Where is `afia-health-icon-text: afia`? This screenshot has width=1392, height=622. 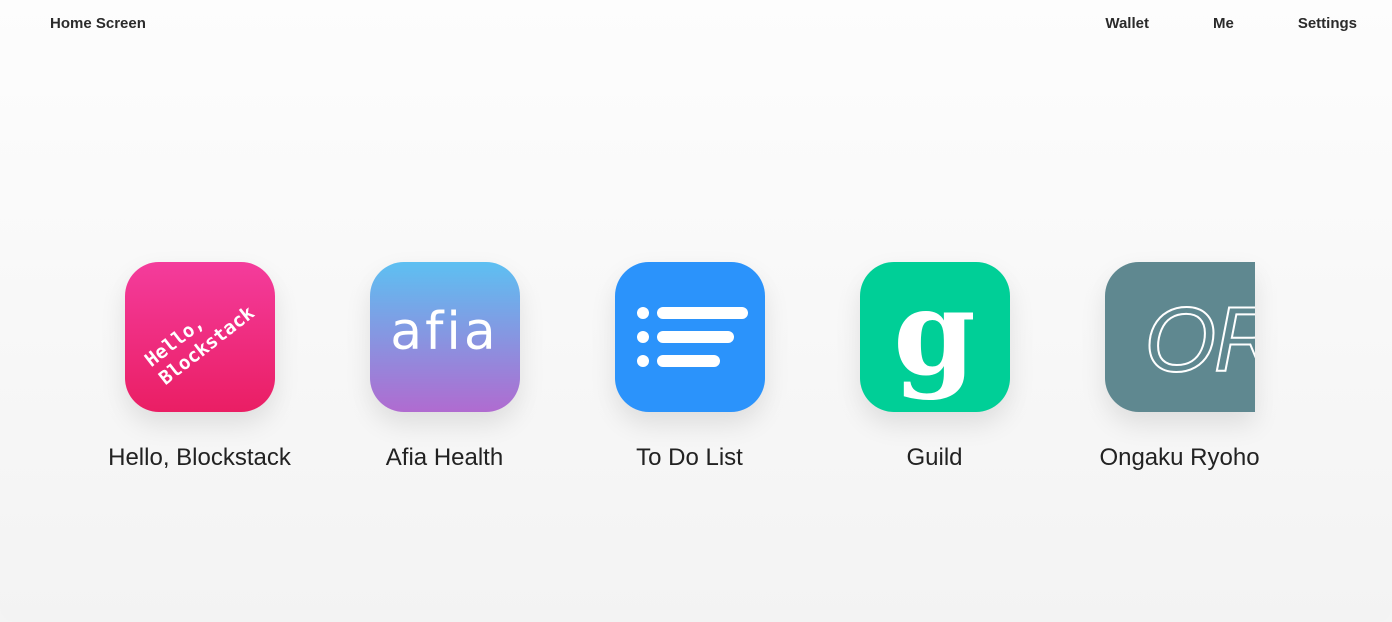 afia-health-icon-text: afia is located at coordinates (444, 332).